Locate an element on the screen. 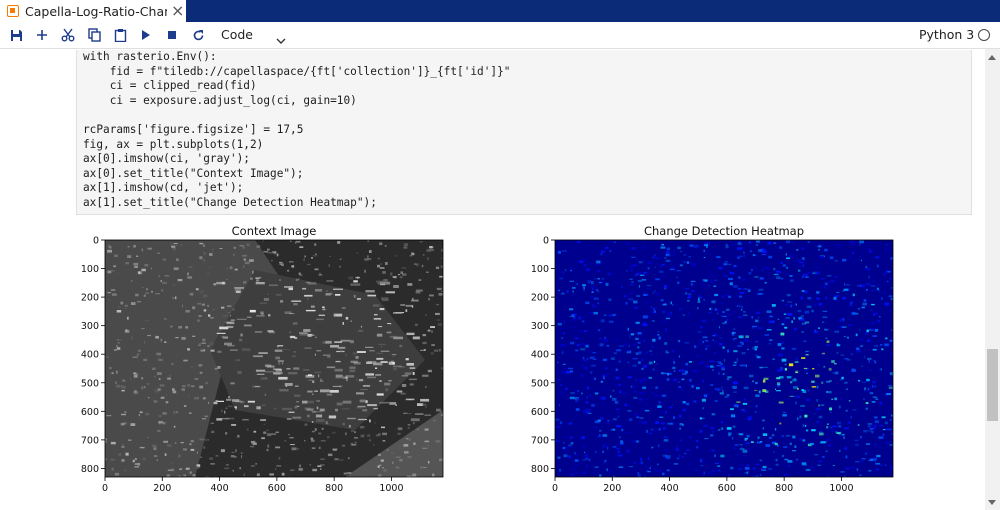 This screenshot has width=1000, height=510. cut-icon is located at coordinates (68, 35).